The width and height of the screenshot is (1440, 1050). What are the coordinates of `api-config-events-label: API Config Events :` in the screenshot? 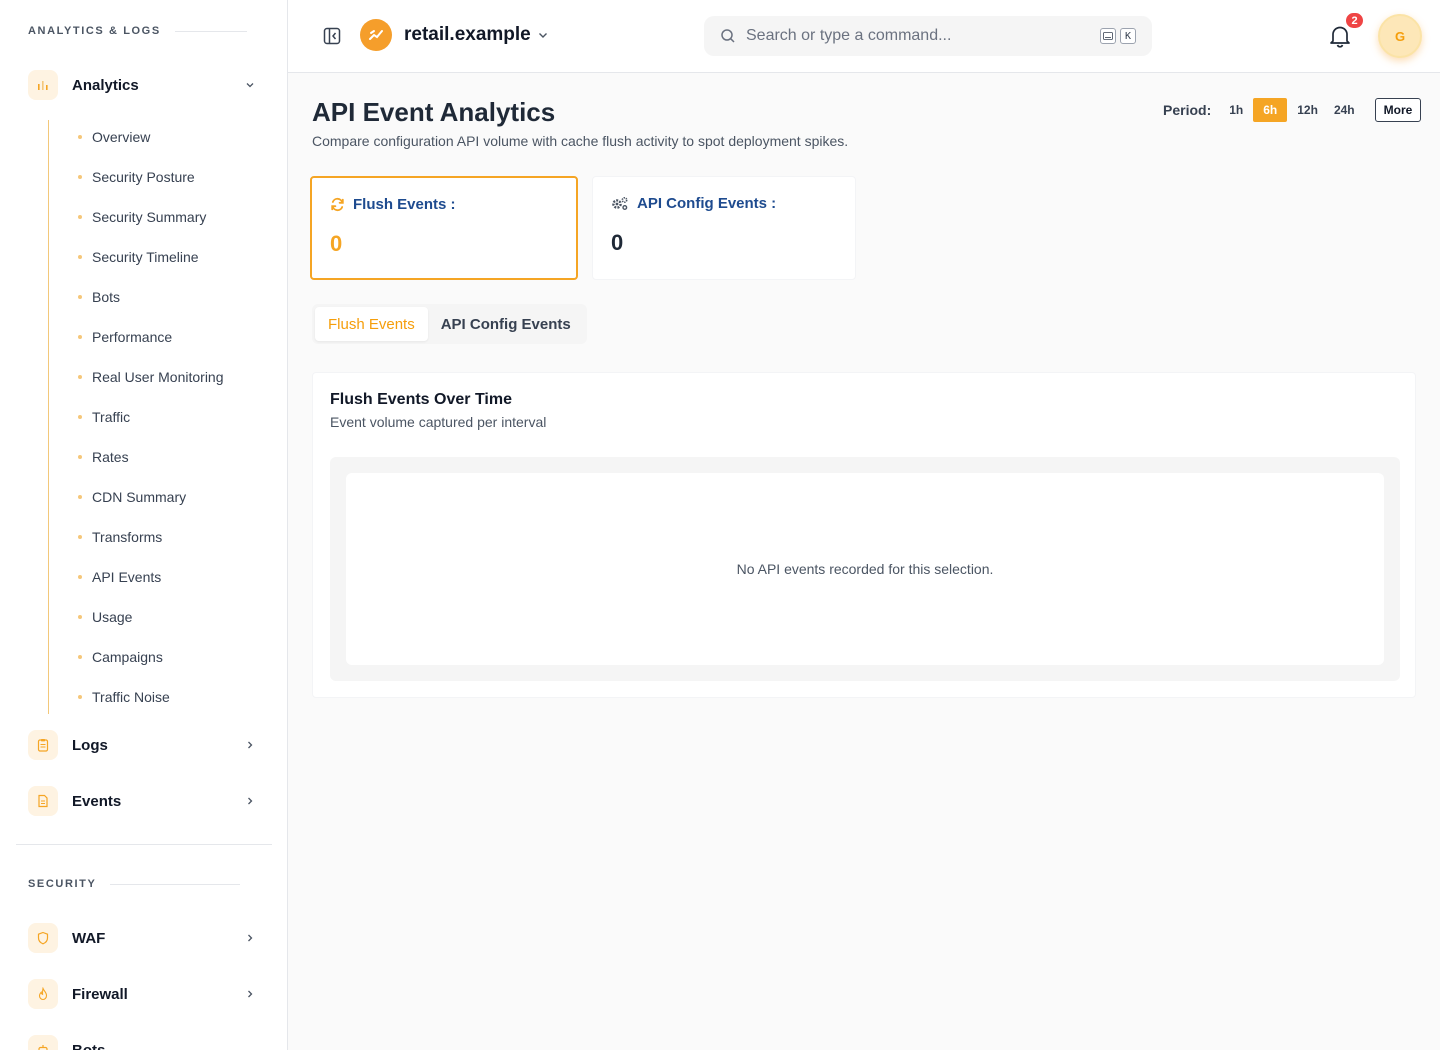 It's located at (707, 203).